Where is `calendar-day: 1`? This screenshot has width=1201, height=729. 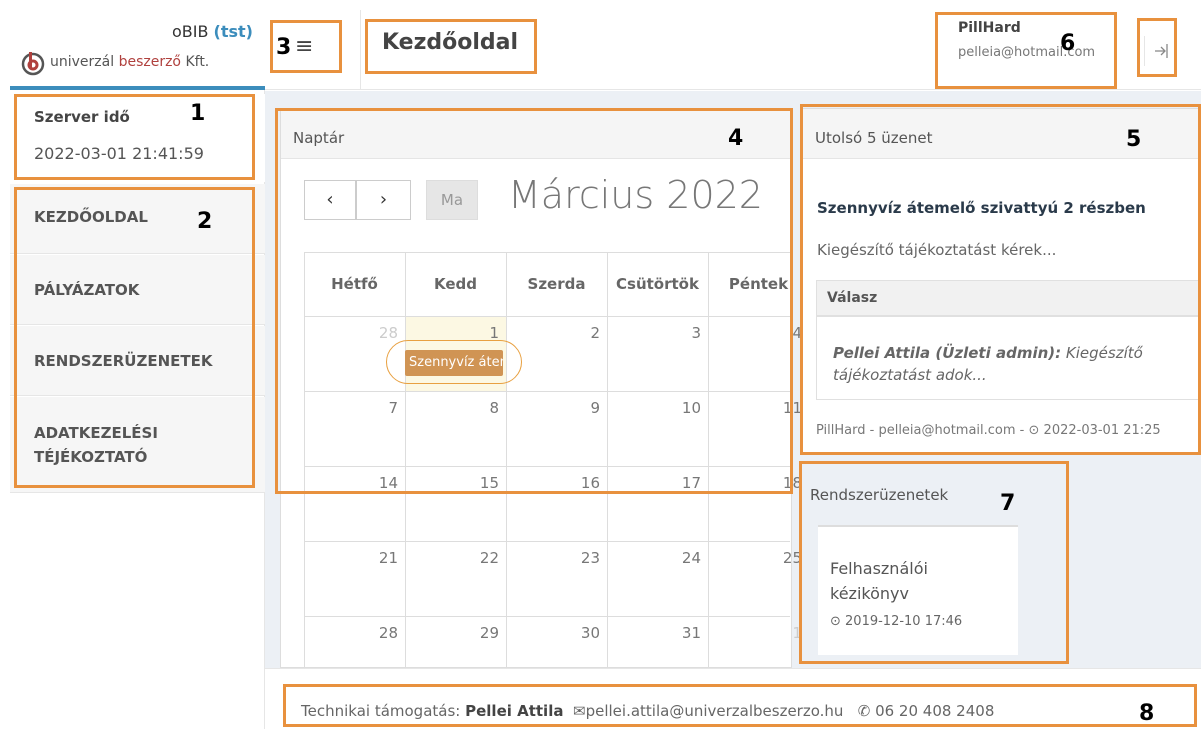 calendar-day: 1 is located at coordinates (755, 633).